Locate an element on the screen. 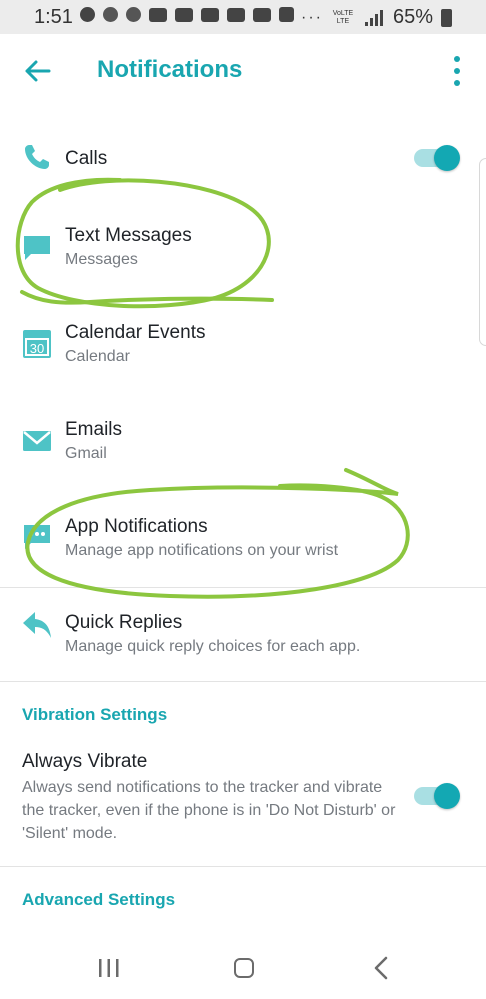  list-item-title: Calls is located at coordinates (86, 158).